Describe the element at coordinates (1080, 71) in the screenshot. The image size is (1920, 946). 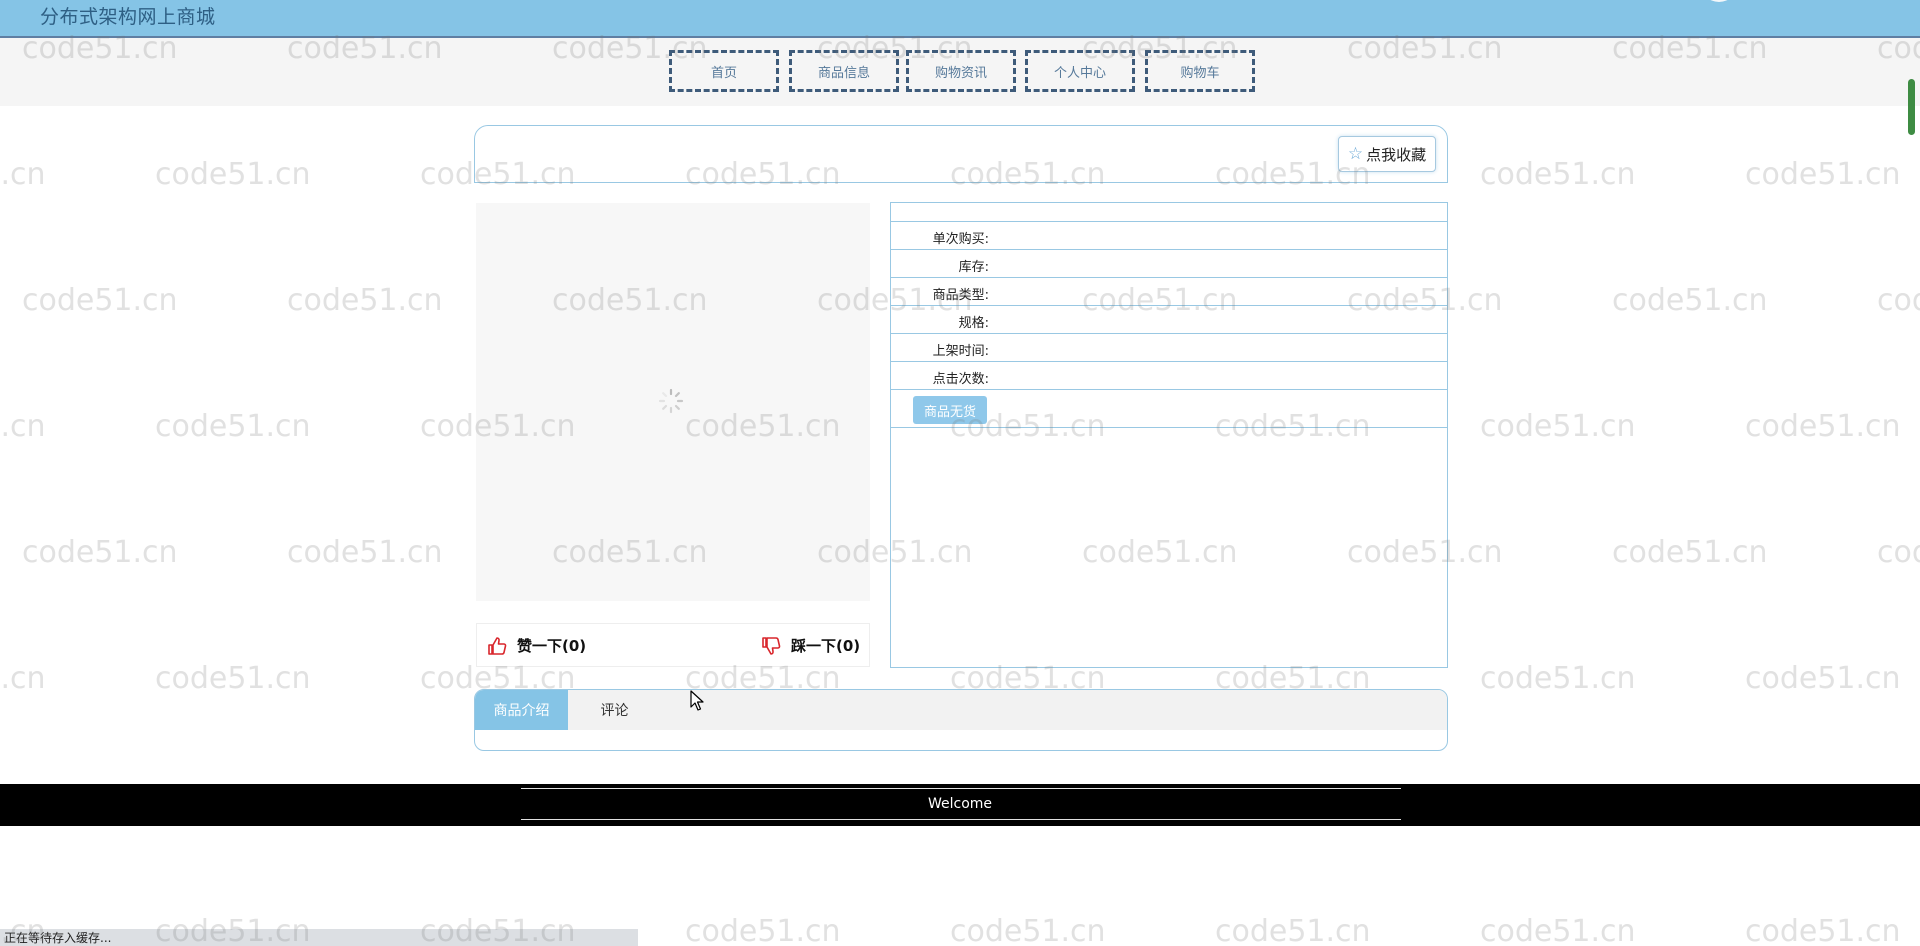
I see `nav-item-profile: 个人中心` at that location.